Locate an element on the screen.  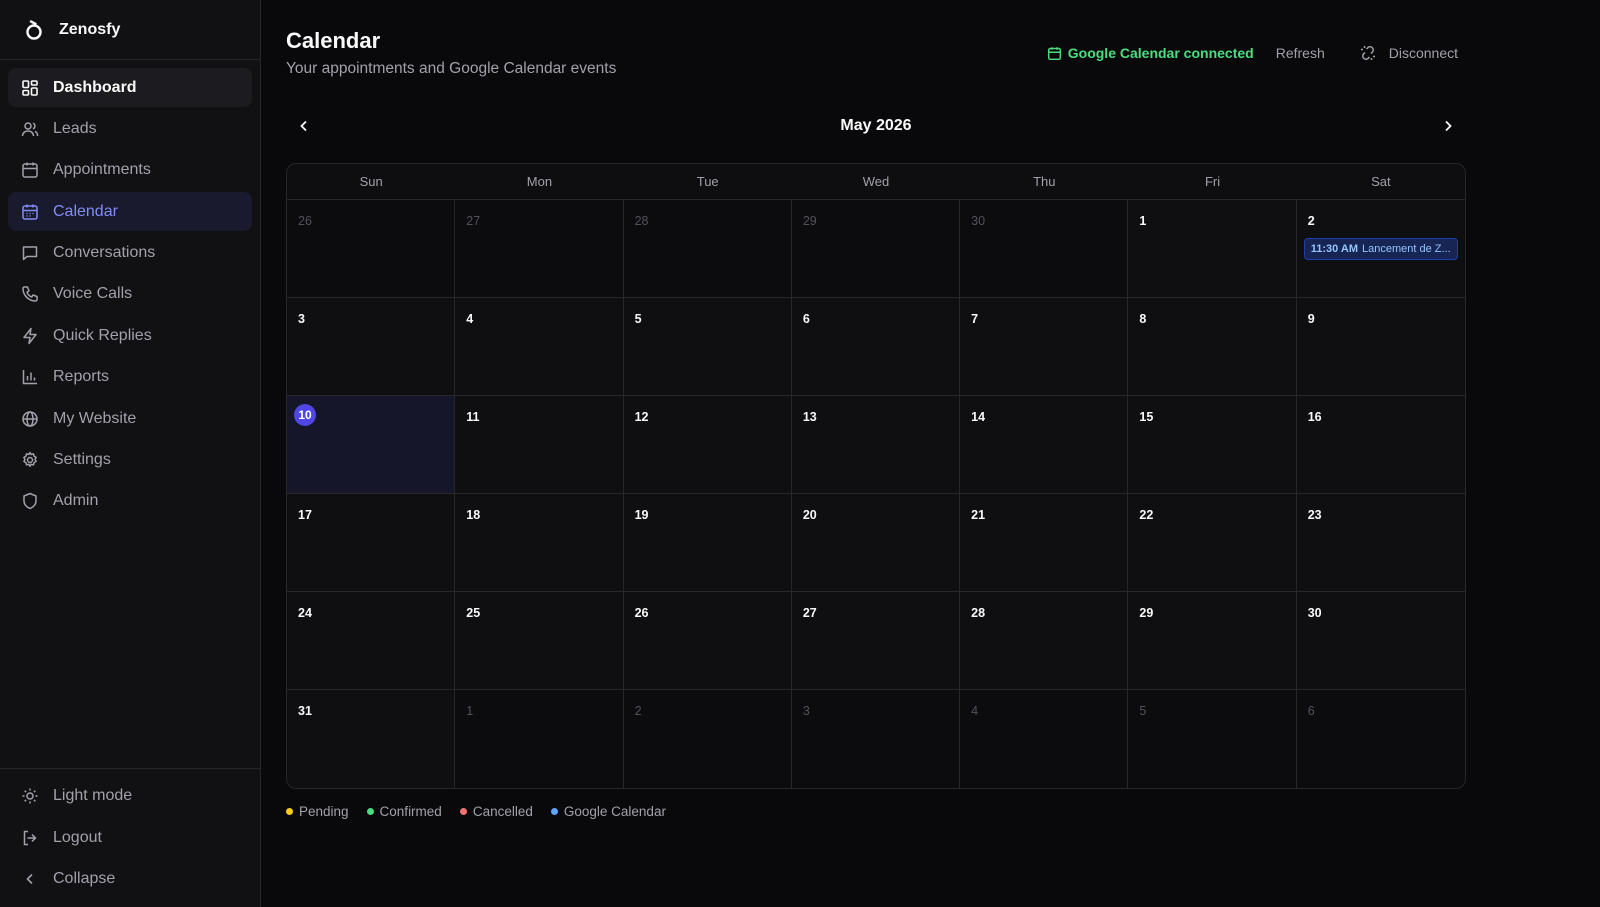
shield-icon is located at coordinates (30, 501).